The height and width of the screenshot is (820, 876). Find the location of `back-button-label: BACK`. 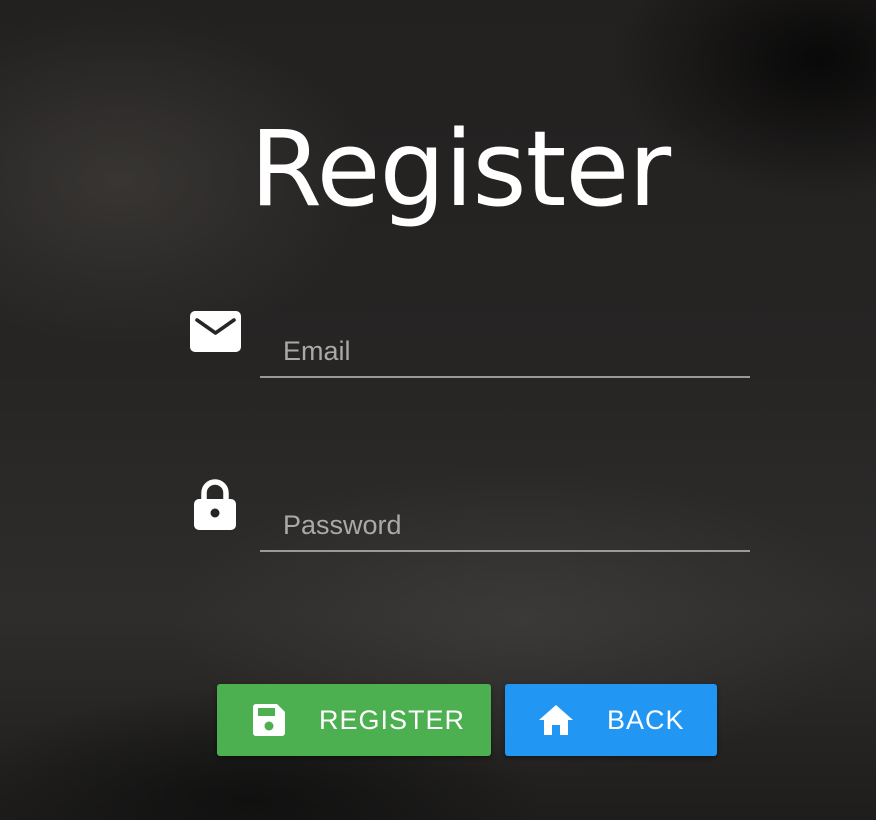

back-button-label: BACK is located at coordinates (646, 719).